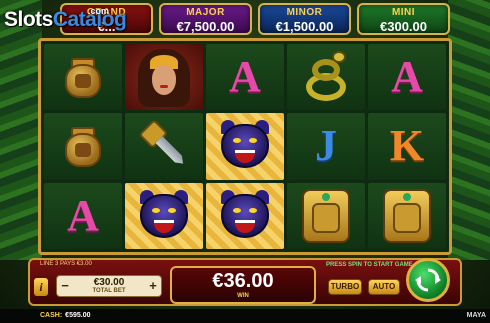 Image resolution: width=490 pixels, height=323 pixels. I want to click on reel-4: J, so click(326, 146).